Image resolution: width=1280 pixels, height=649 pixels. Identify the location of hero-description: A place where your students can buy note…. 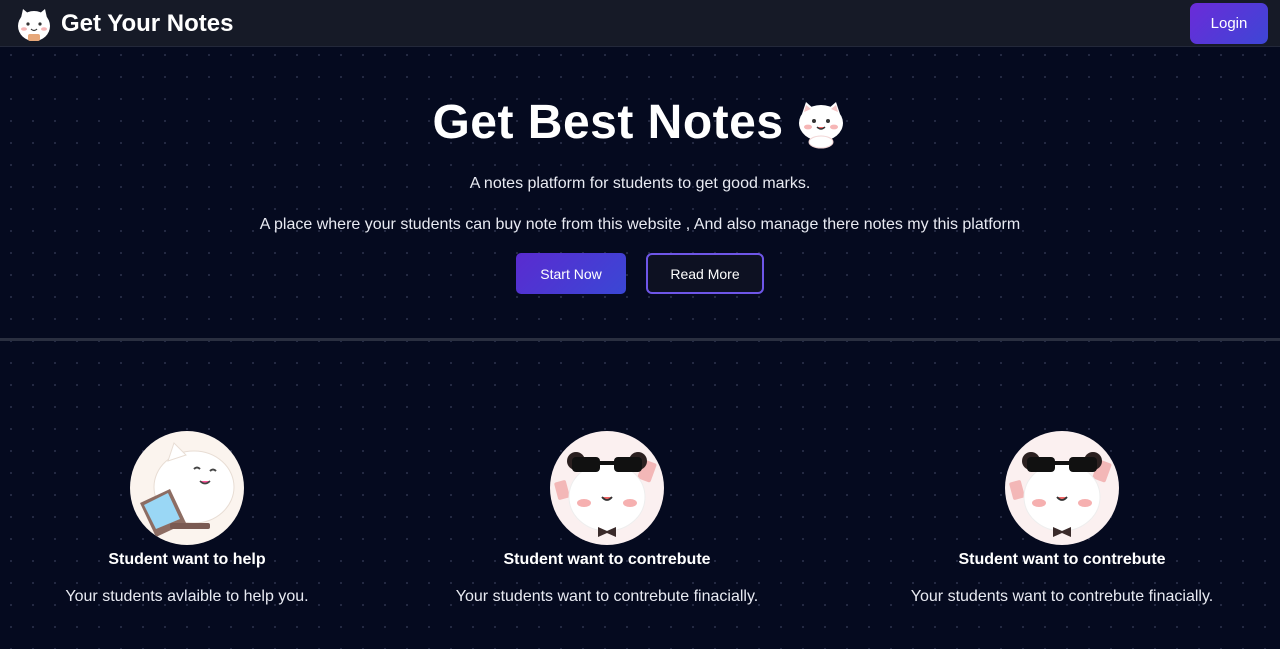
(640, 224).